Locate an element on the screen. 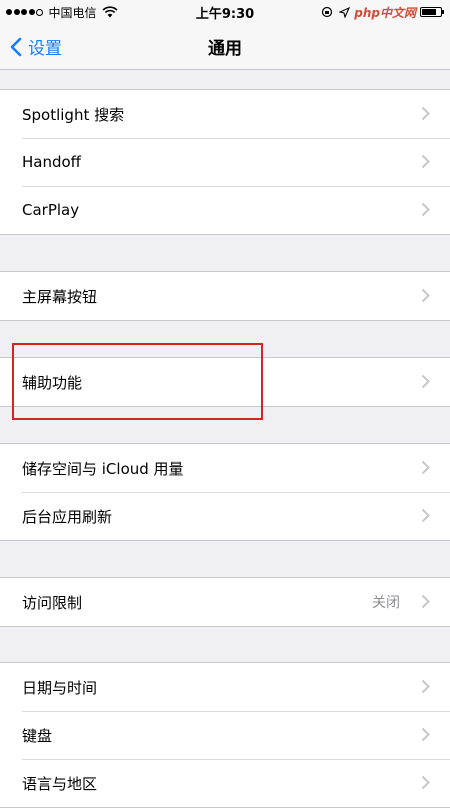 The width and height of the screenshot is (450, 808). settings-group-accessibility: 辅助功能 is located at coordinates (225, 382).